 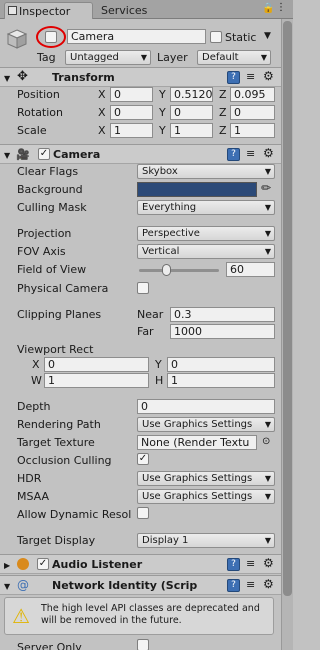 I want to click on position-label: Position, so click(x=38, y=94).